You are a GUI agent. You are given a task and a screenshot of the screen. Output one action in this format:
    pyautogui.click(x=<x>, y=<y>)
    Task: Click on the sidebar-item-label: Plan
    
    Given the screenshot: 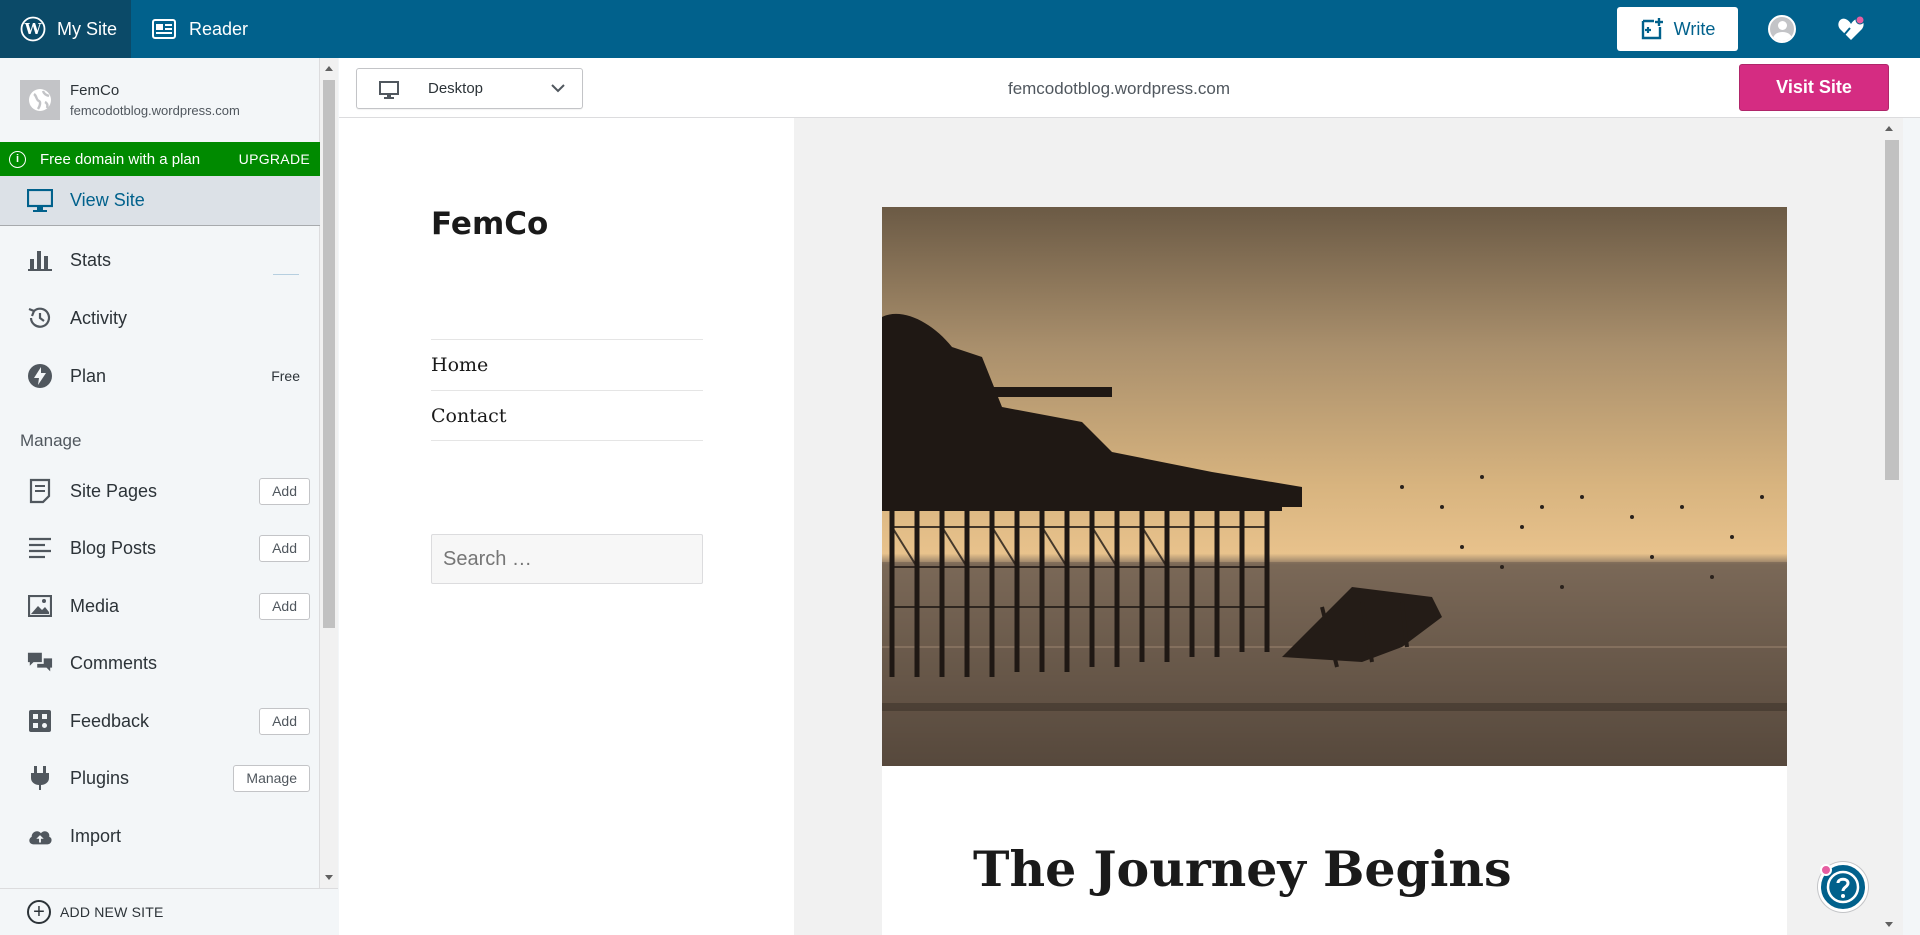 What is the action you would take?
    pyautogui.click(x=88, y=375)
    